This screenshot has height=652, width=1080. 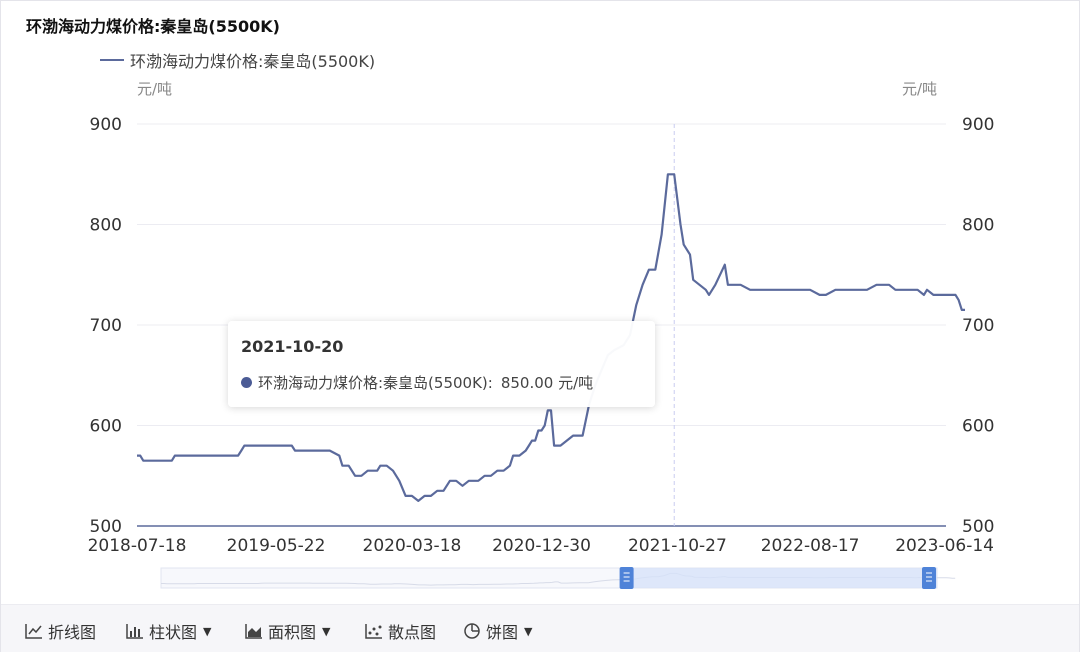 I want to click on y-tick-label-right: 500, so click(x=978, y=527).